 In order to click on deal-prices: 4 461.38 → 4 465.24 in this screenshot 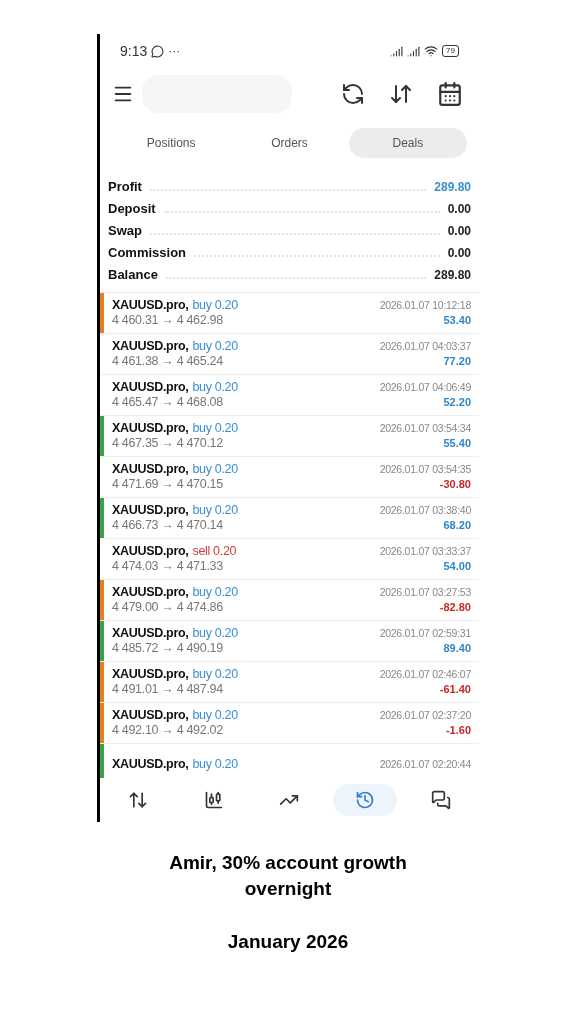, I will do `click(168, 361)`.